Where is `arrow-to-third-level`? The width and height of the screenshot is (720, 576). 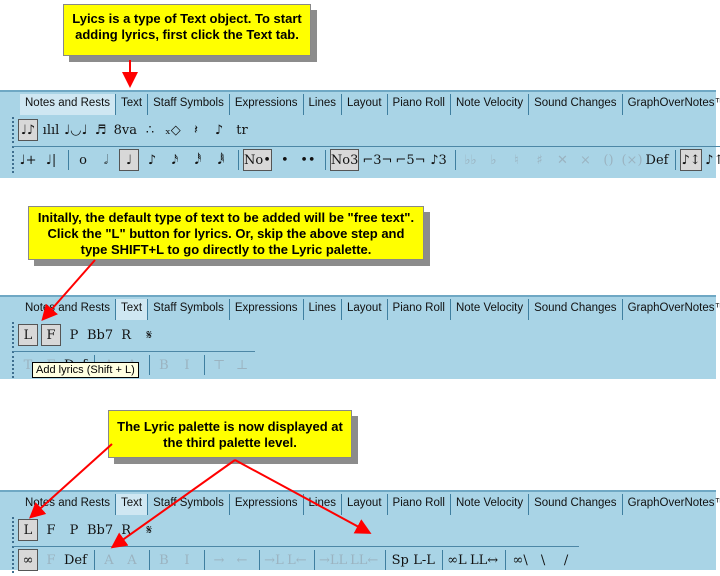 arrow-to-third-level is located at coordinates (173, 504).